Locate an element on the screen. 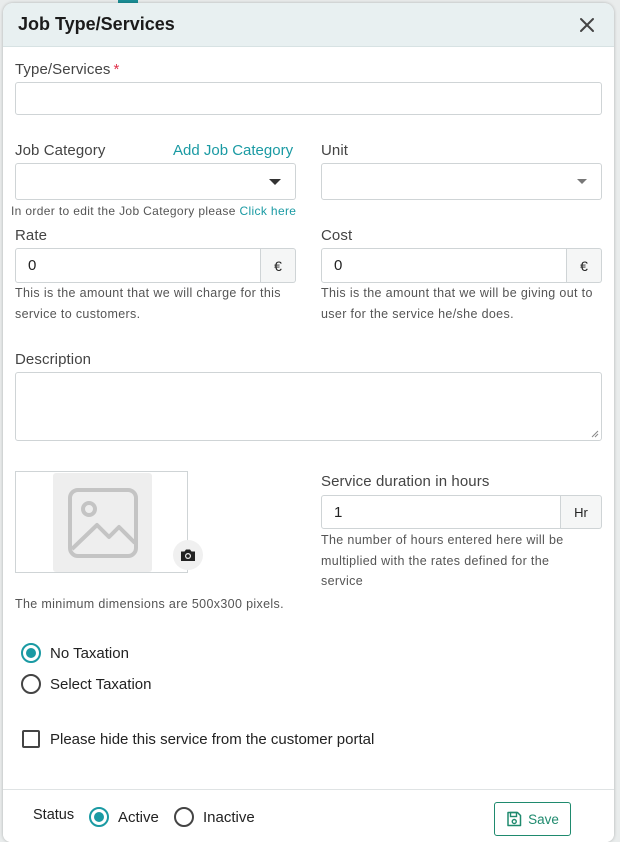 The height and width of the screenshot is (842, 620). save-button: Save is located at coordinates (532, 819).